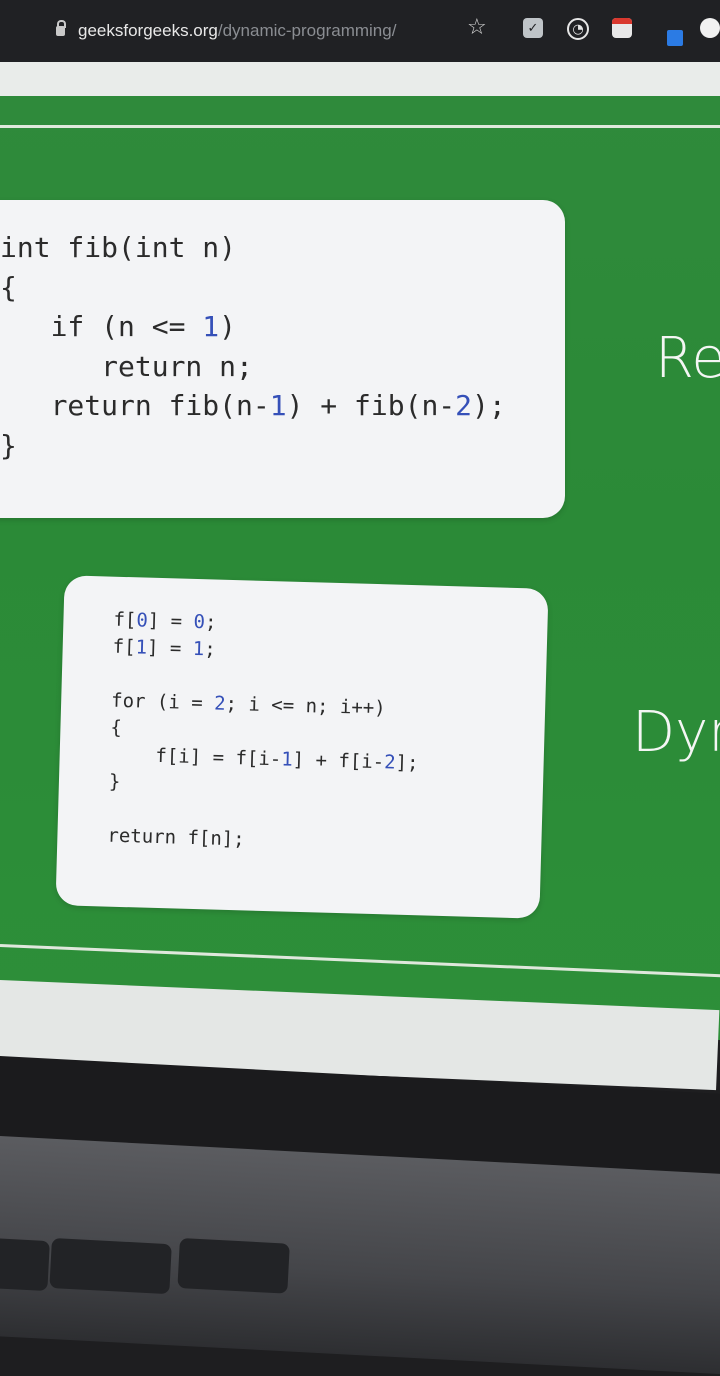 Image resolution: width=720 pixels, height=1376 pixels. Describe the element at coordinates (622, 28) in the screenshot. I see `calendar-extension-icon` at that location.